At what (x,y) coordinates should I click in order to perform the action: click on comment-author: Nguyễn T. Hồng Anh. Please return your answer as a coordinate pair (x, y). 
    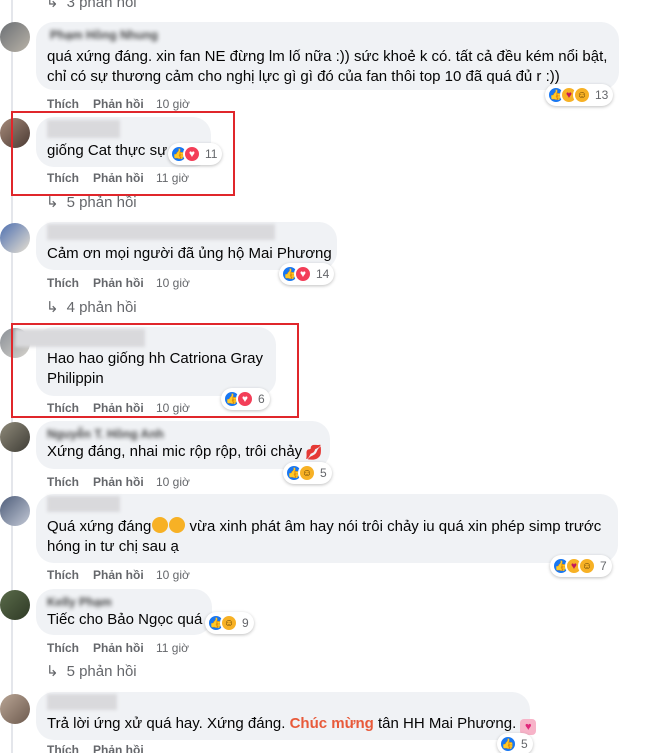
    Looking at the image, I should click on (105, 434).